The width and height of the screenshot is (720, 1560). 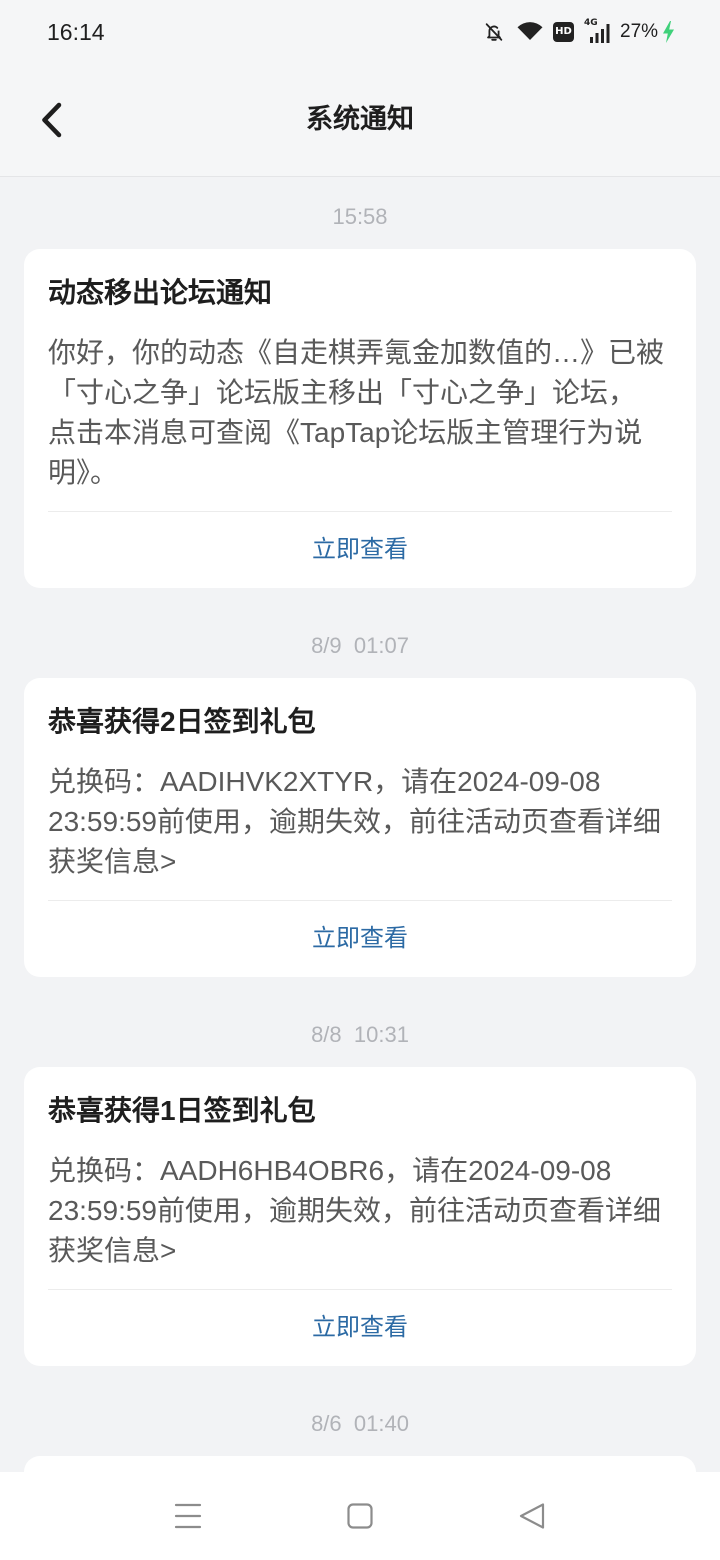 I want to click on back-button, so click(x=52, y=120).